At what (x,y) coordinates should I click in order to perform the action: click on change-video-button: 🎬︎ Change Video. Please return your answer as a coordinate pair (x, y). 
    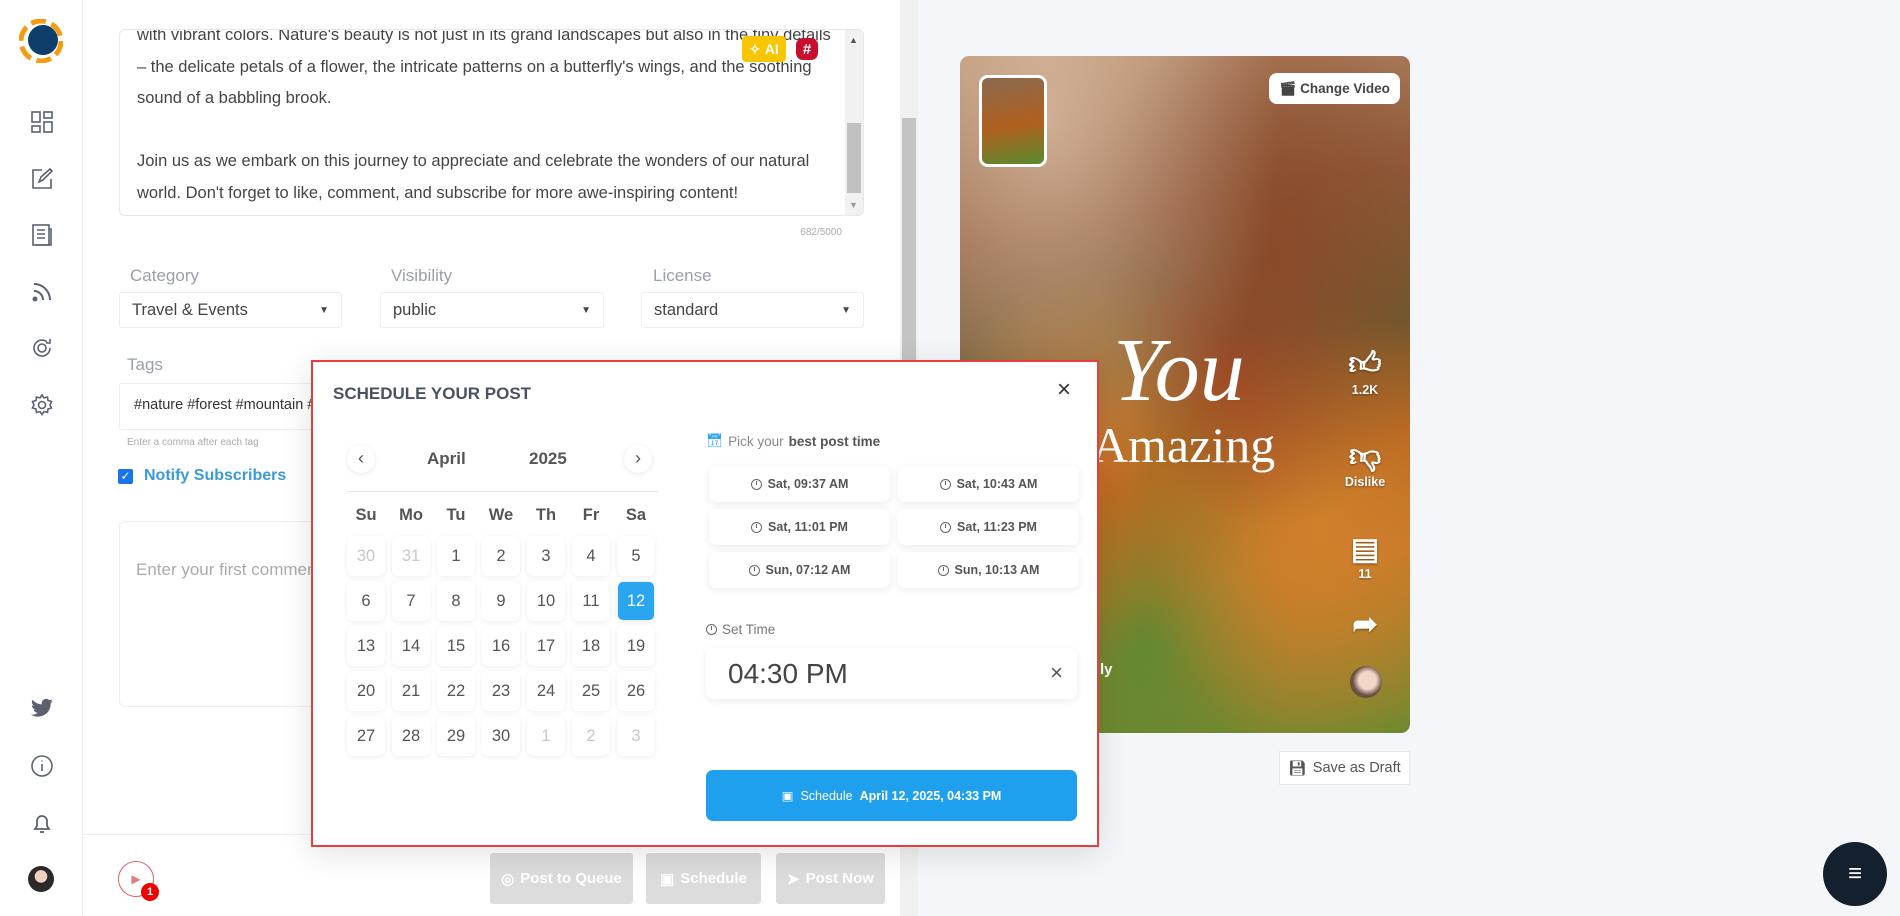
    Looking at the image, I should click on (1334, 88).